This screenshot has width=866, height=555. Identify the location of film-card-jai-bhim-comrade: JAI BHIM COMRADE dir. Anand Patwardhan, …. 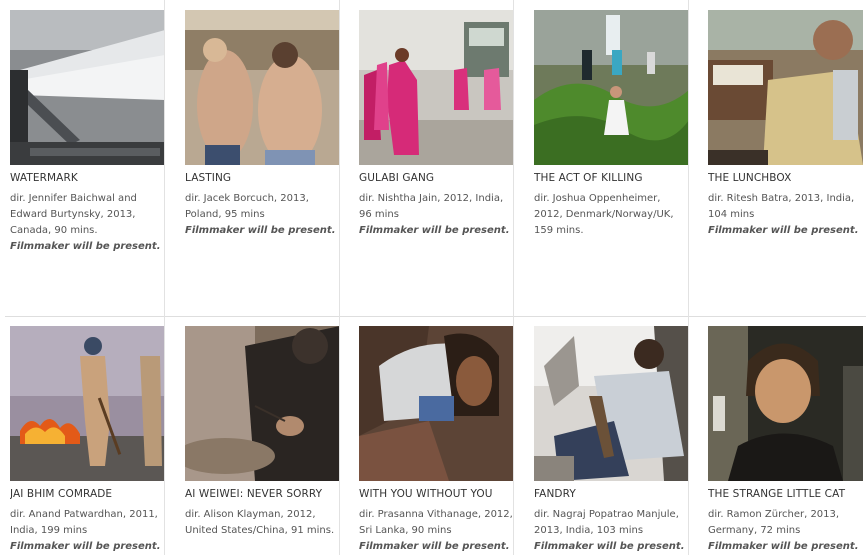
(82, 435).